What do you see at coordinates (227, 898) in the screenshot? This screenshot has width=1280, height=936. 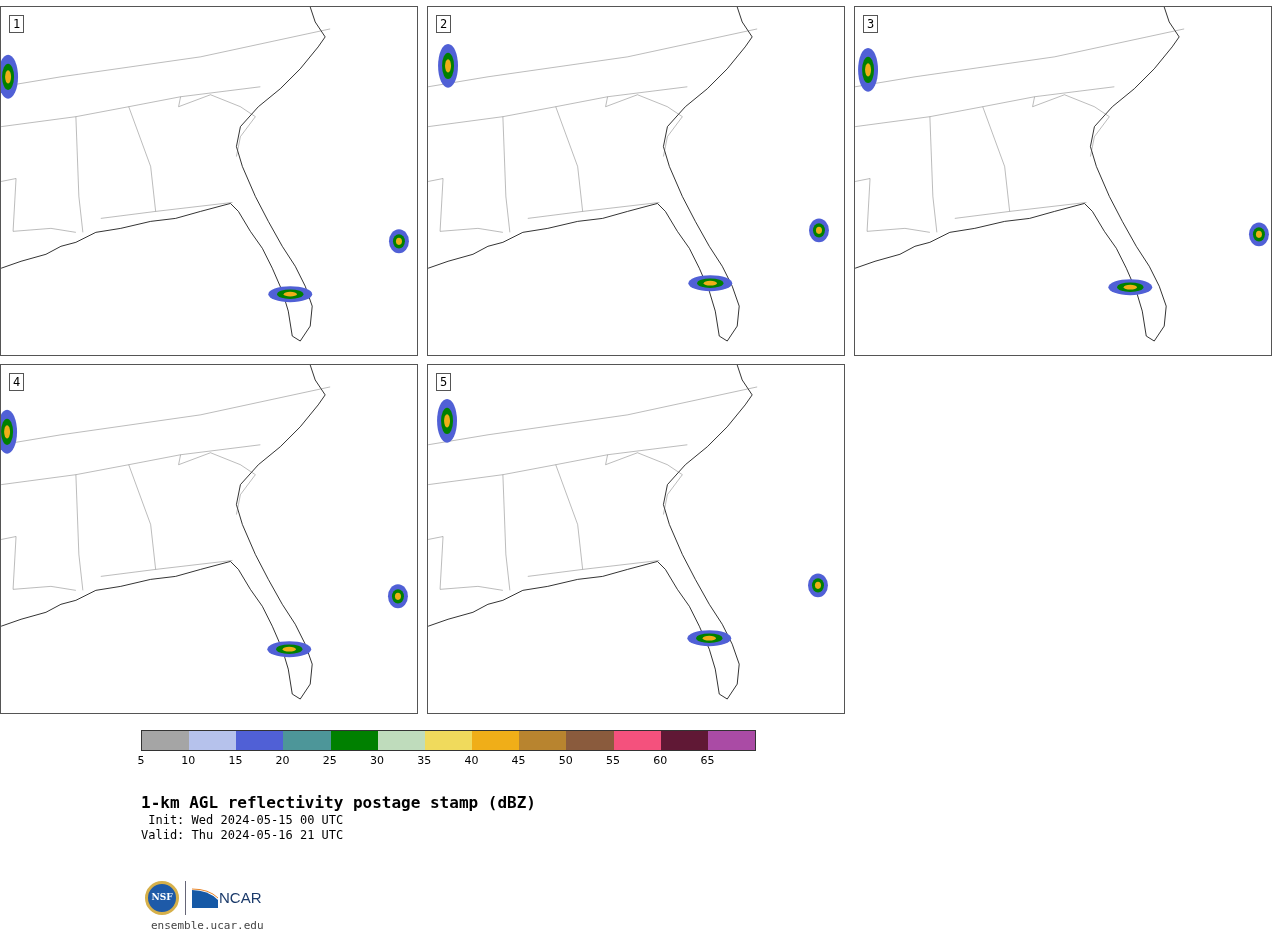 I see `ncar-logo: NCAR` at bounding box center [227, 898].